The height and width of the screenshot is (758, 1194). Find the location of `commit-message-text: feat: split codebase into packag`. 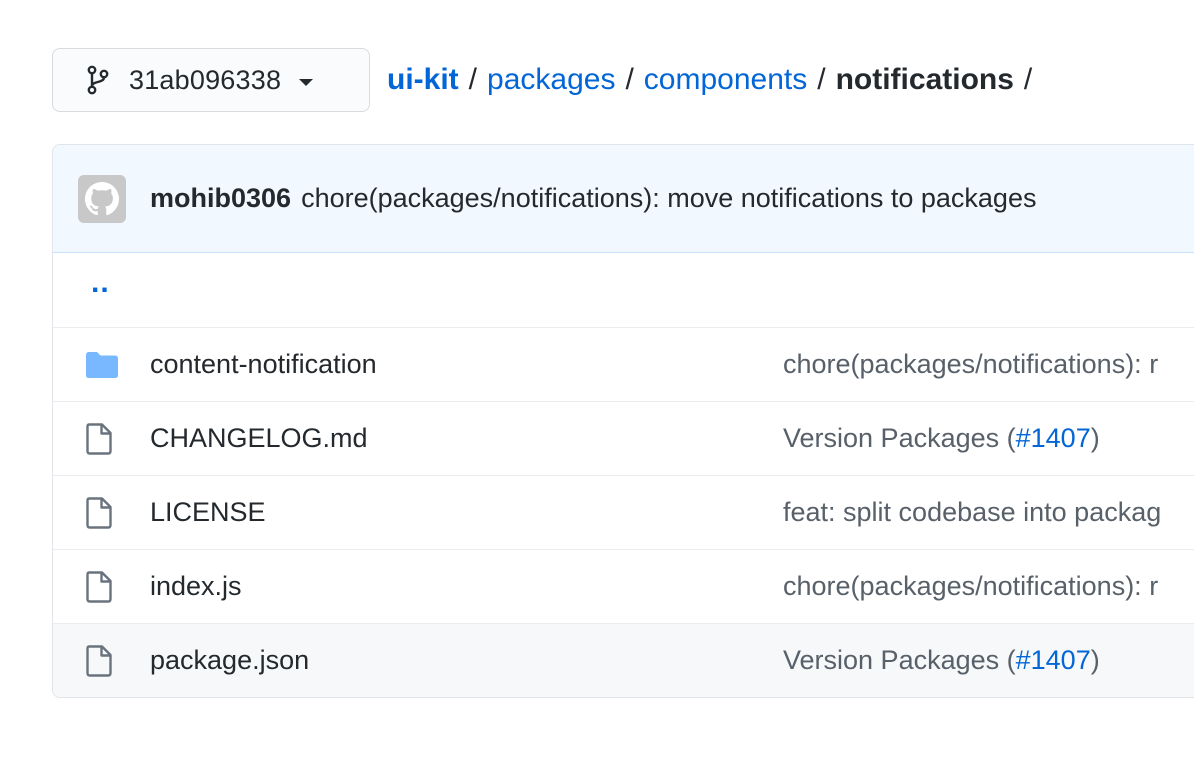

commit-message-text: feat: split codebase into packag is located at coordinates (972, 512).